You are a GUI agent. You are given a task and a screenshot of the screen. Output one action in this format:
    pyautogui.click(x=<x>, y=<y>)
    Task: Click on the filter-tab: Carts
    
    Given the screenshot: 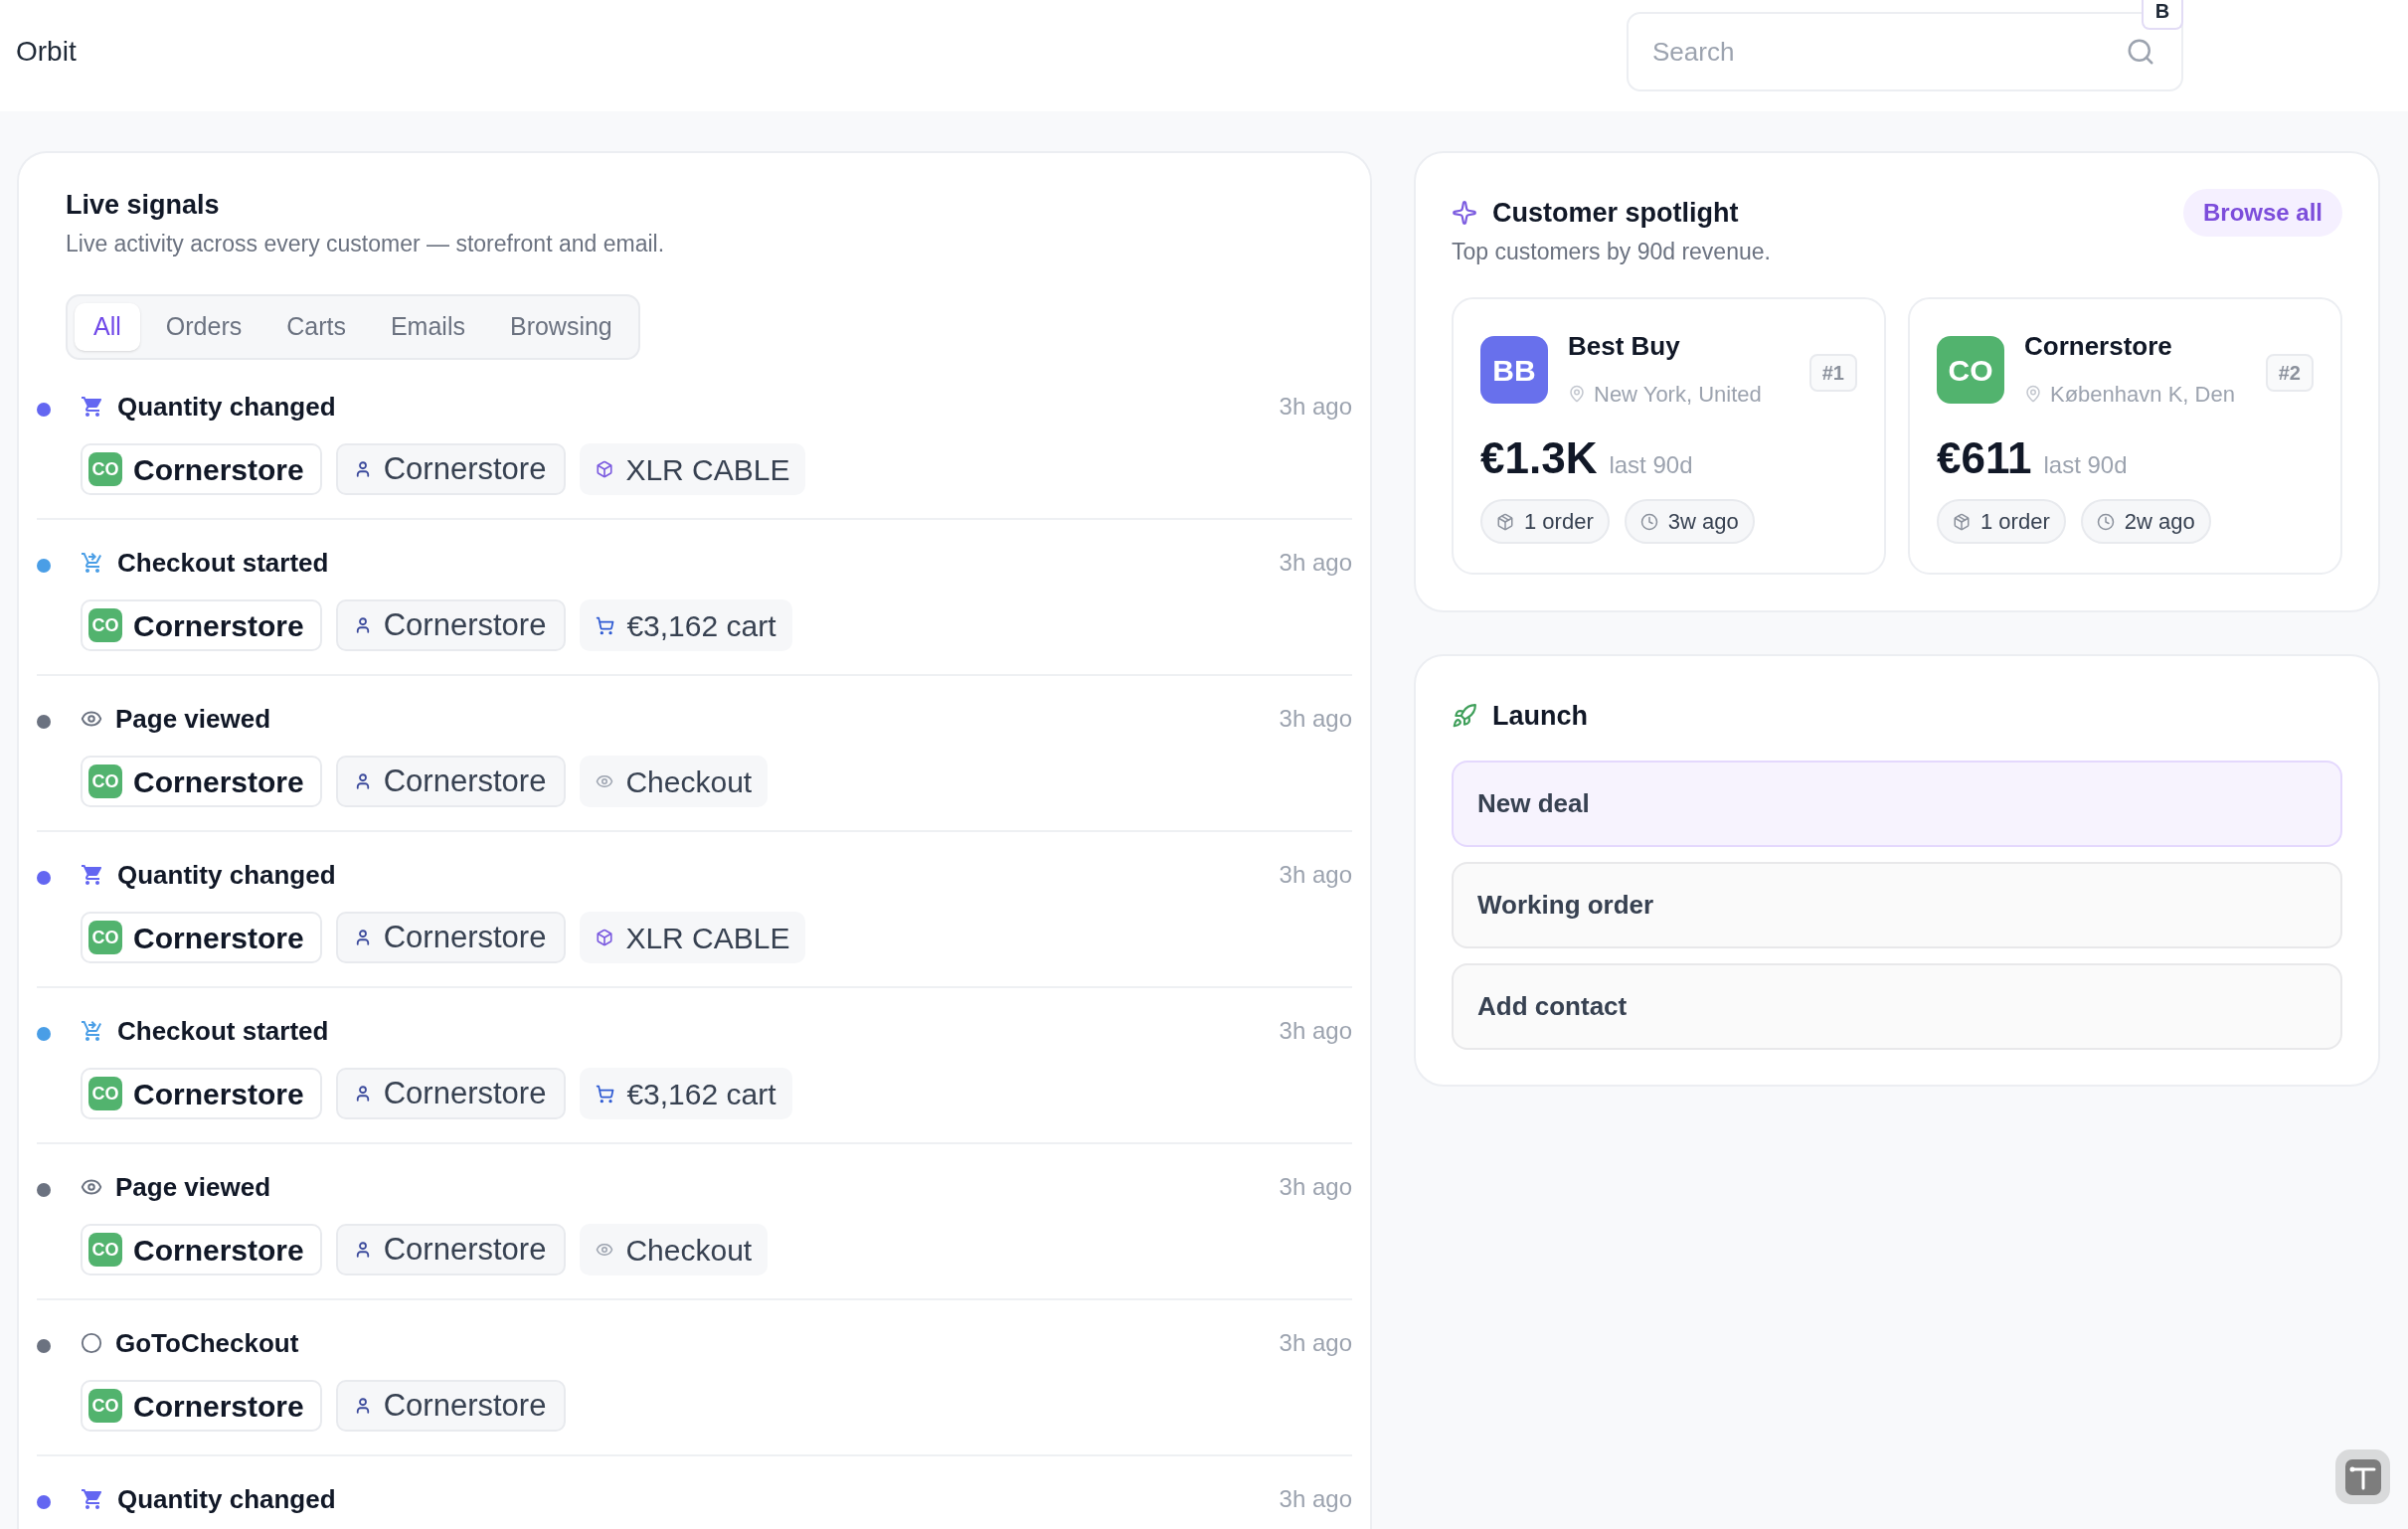 What is the action you would take?
    pyautogui.click(x=316, y=327)
    